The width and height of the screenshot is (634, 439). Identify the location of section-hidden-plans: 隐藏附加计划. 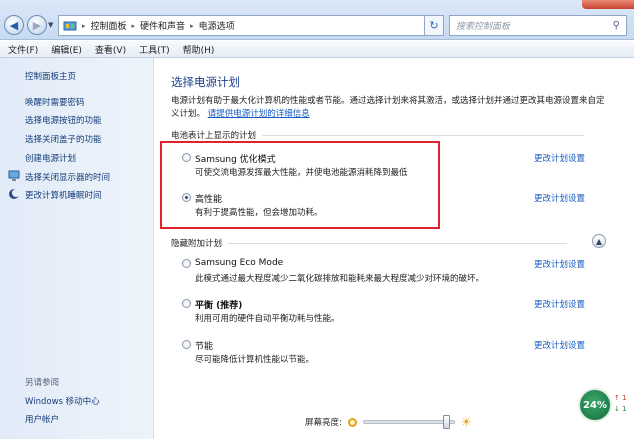
(369, 243).